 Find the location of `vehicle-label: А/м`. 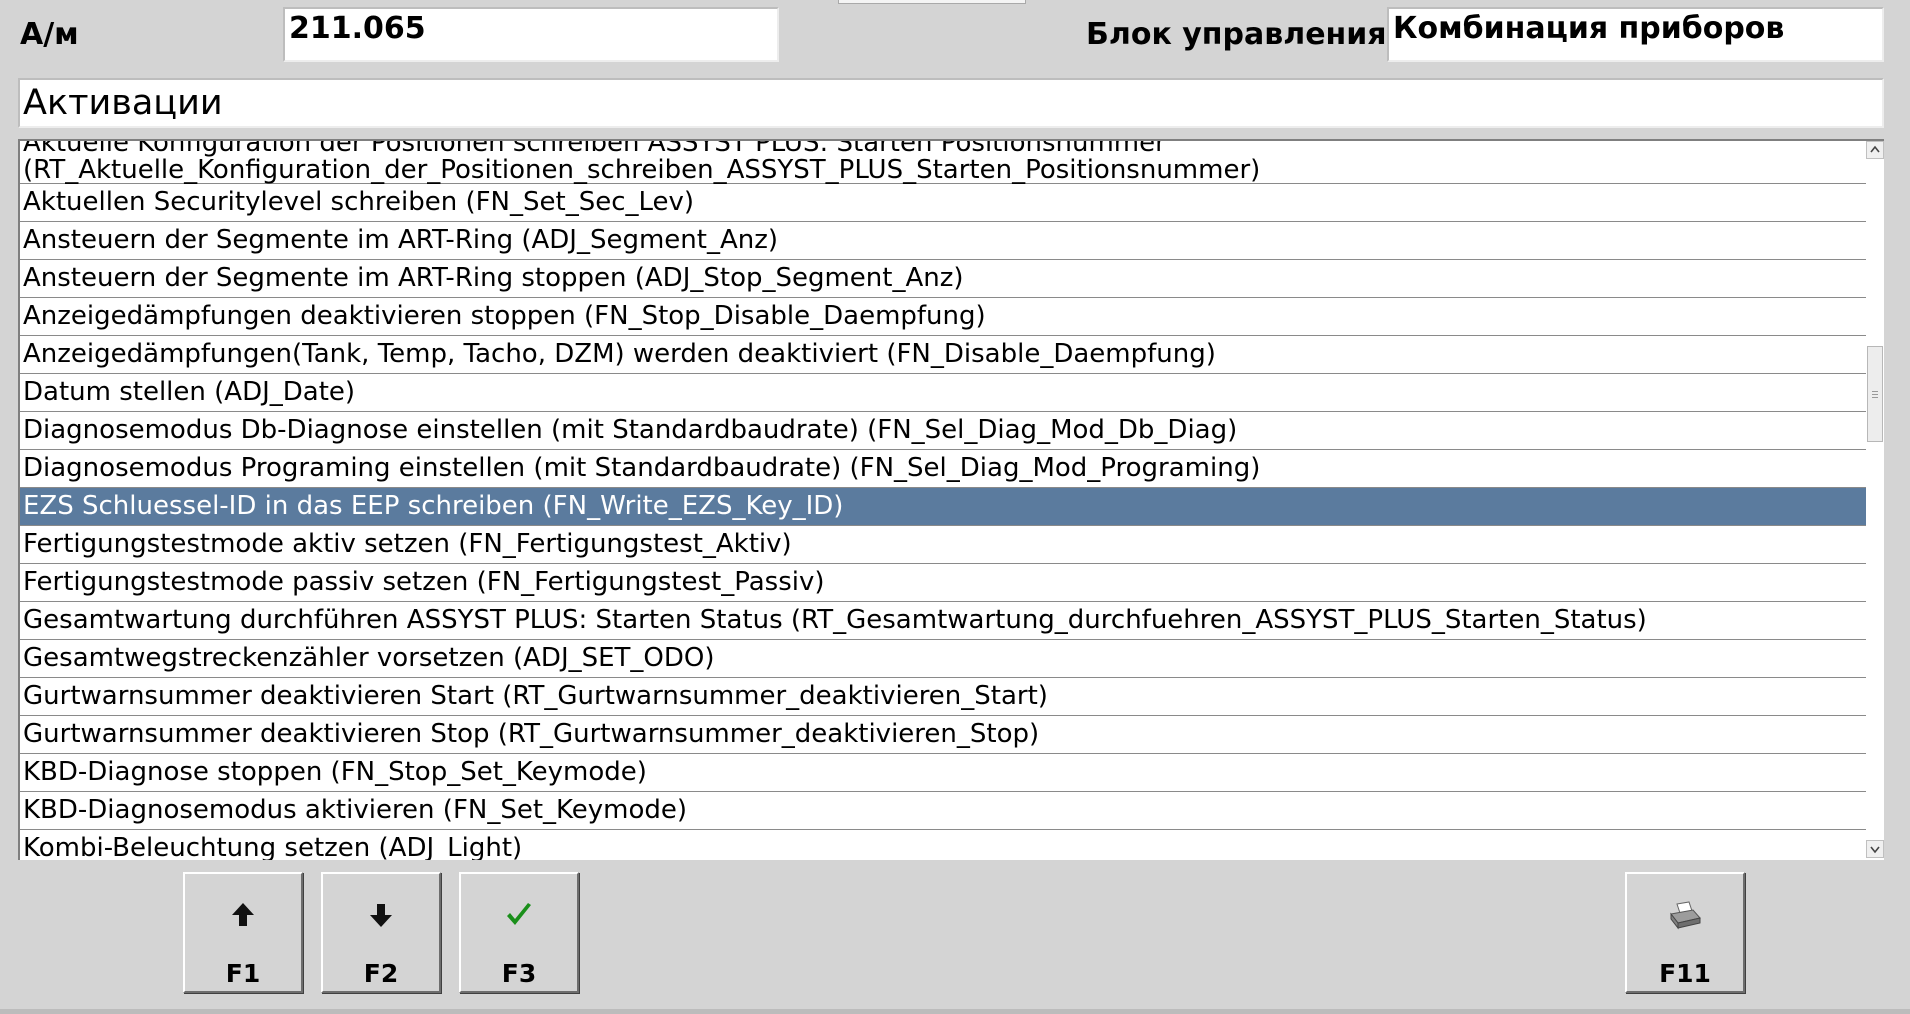

vehicle-label: А/м is located at coordinates (49, 34).